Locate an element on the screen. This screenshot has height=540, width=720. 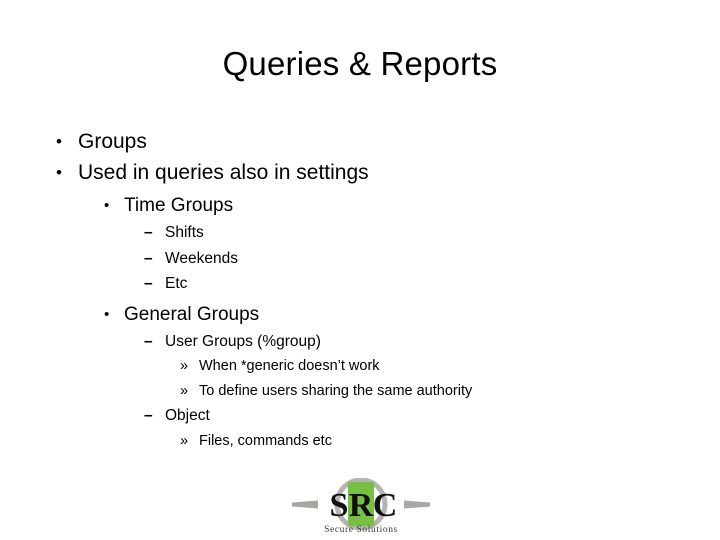
list-item: – Etc is located at coordinates (410, 284).